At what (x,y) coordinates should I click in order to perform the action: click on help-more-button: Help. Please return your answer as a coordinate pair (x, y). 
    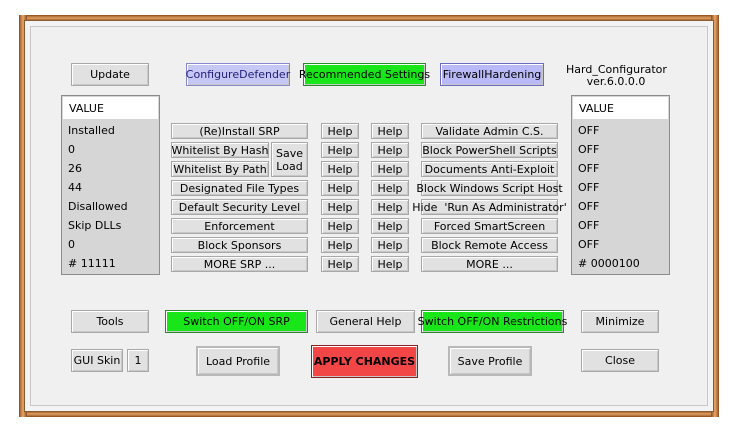
    Looking at the image, I should click on (390, 264).